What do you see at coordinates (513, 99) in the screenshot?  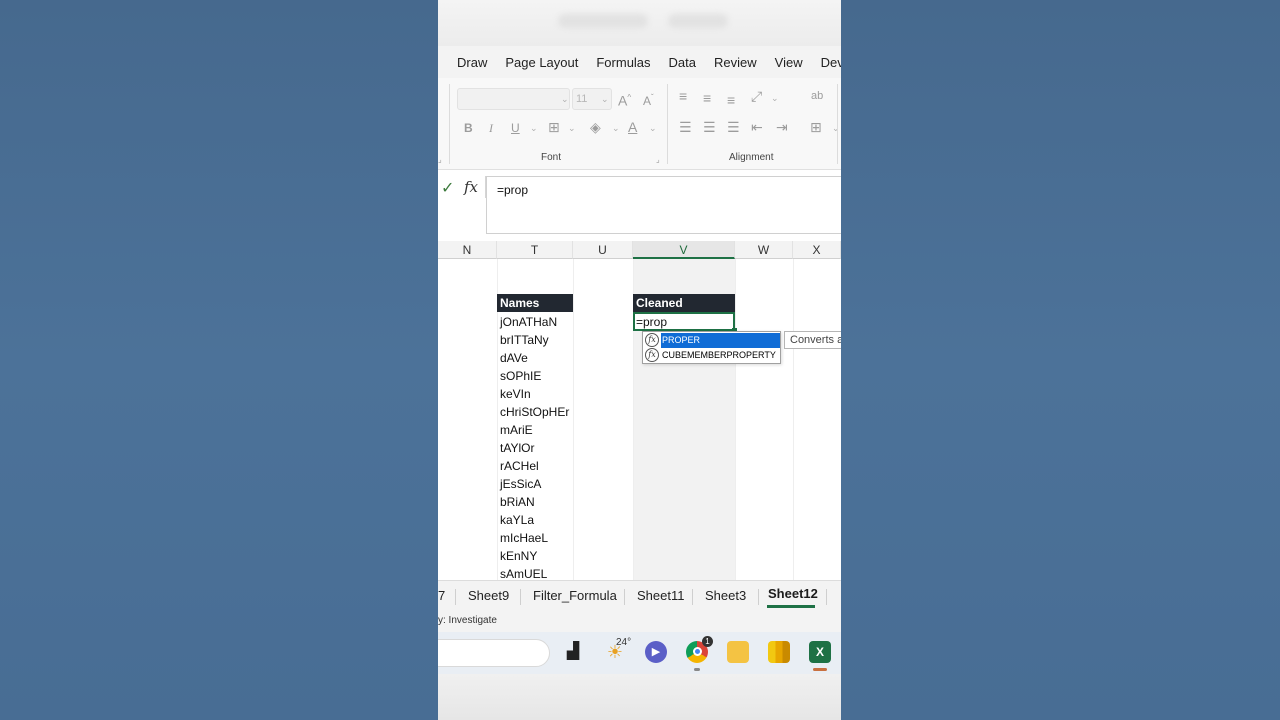 I see `font-name-dropdown` at bounding box center [513, 99].